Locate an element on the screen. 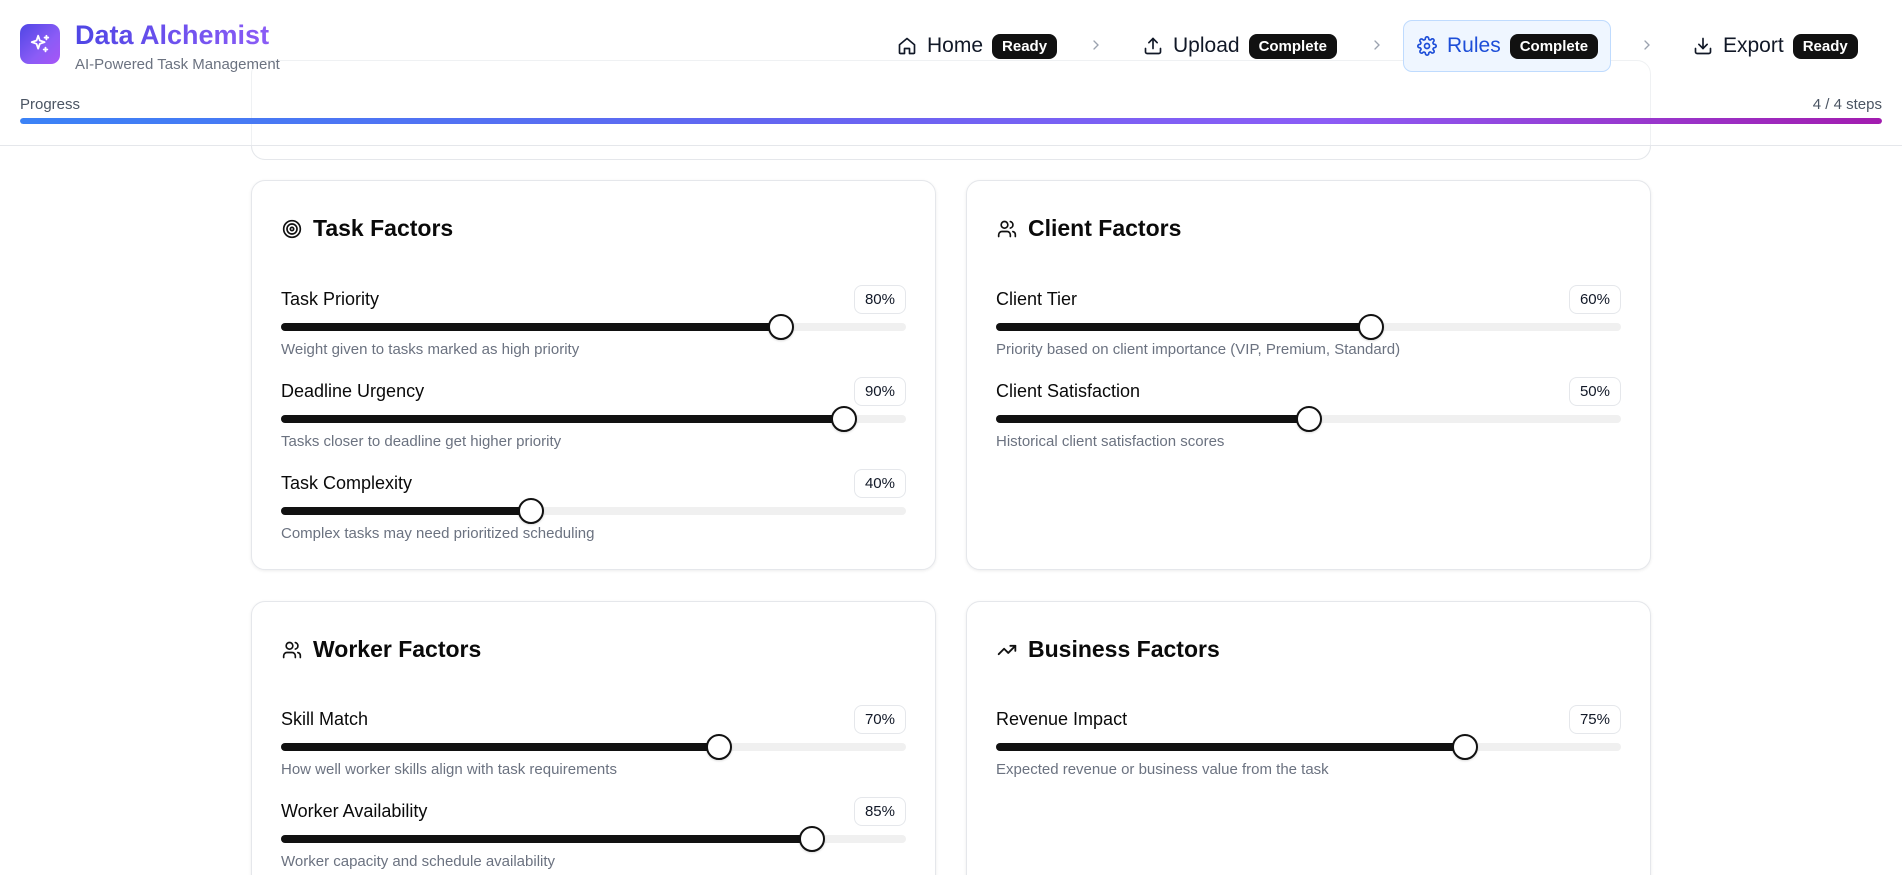  app-subtitle: AI-Powered Task Management is located at coordinates (177, 64).